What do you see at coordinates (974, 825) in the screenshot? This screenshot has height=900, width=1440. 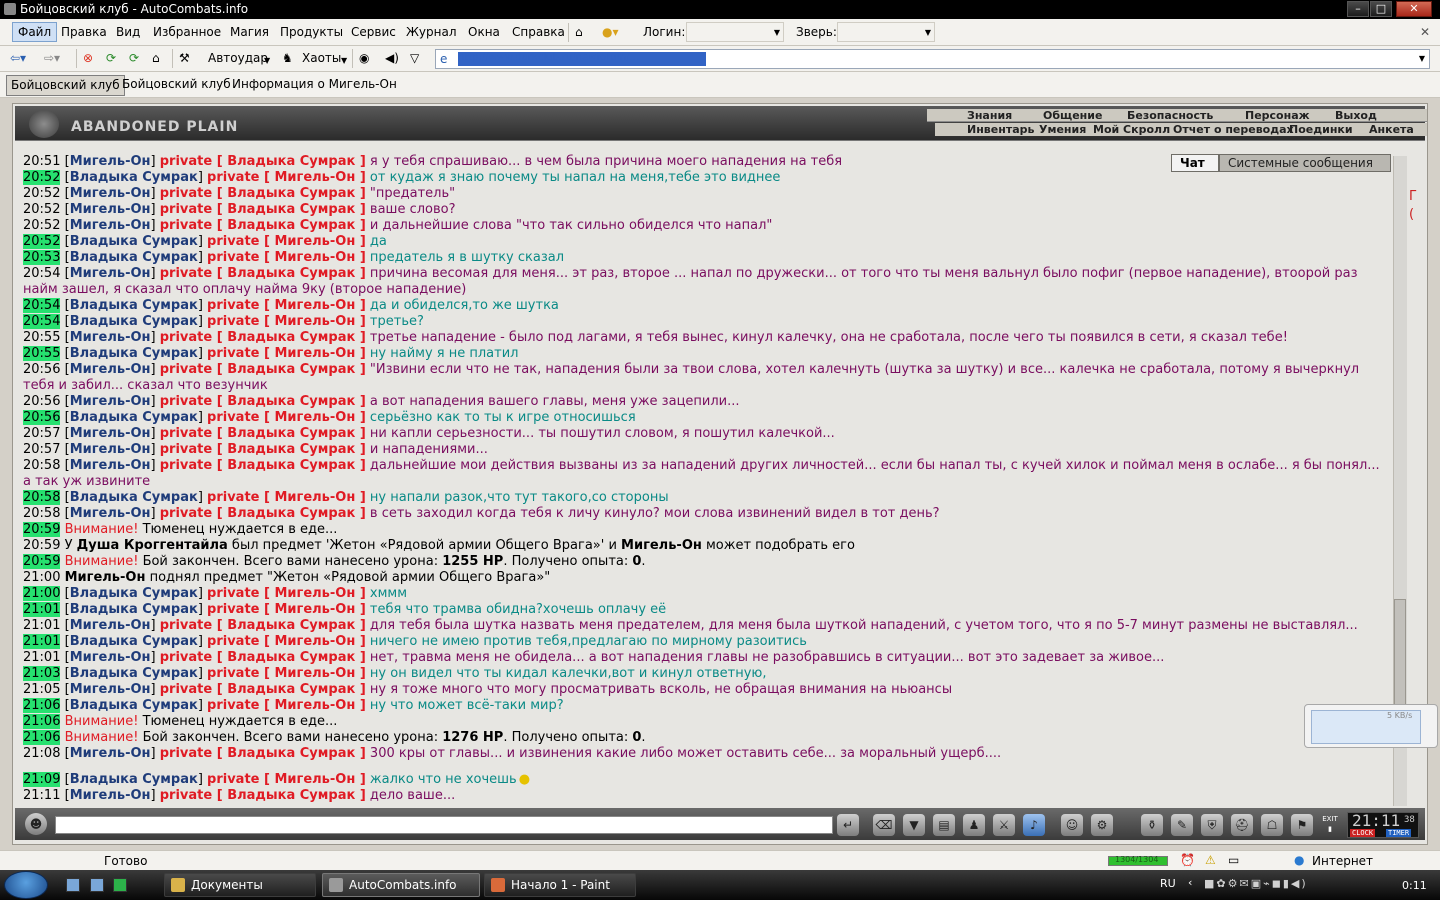 I see `person-icon: ♟` at bounding box center [974, 825].